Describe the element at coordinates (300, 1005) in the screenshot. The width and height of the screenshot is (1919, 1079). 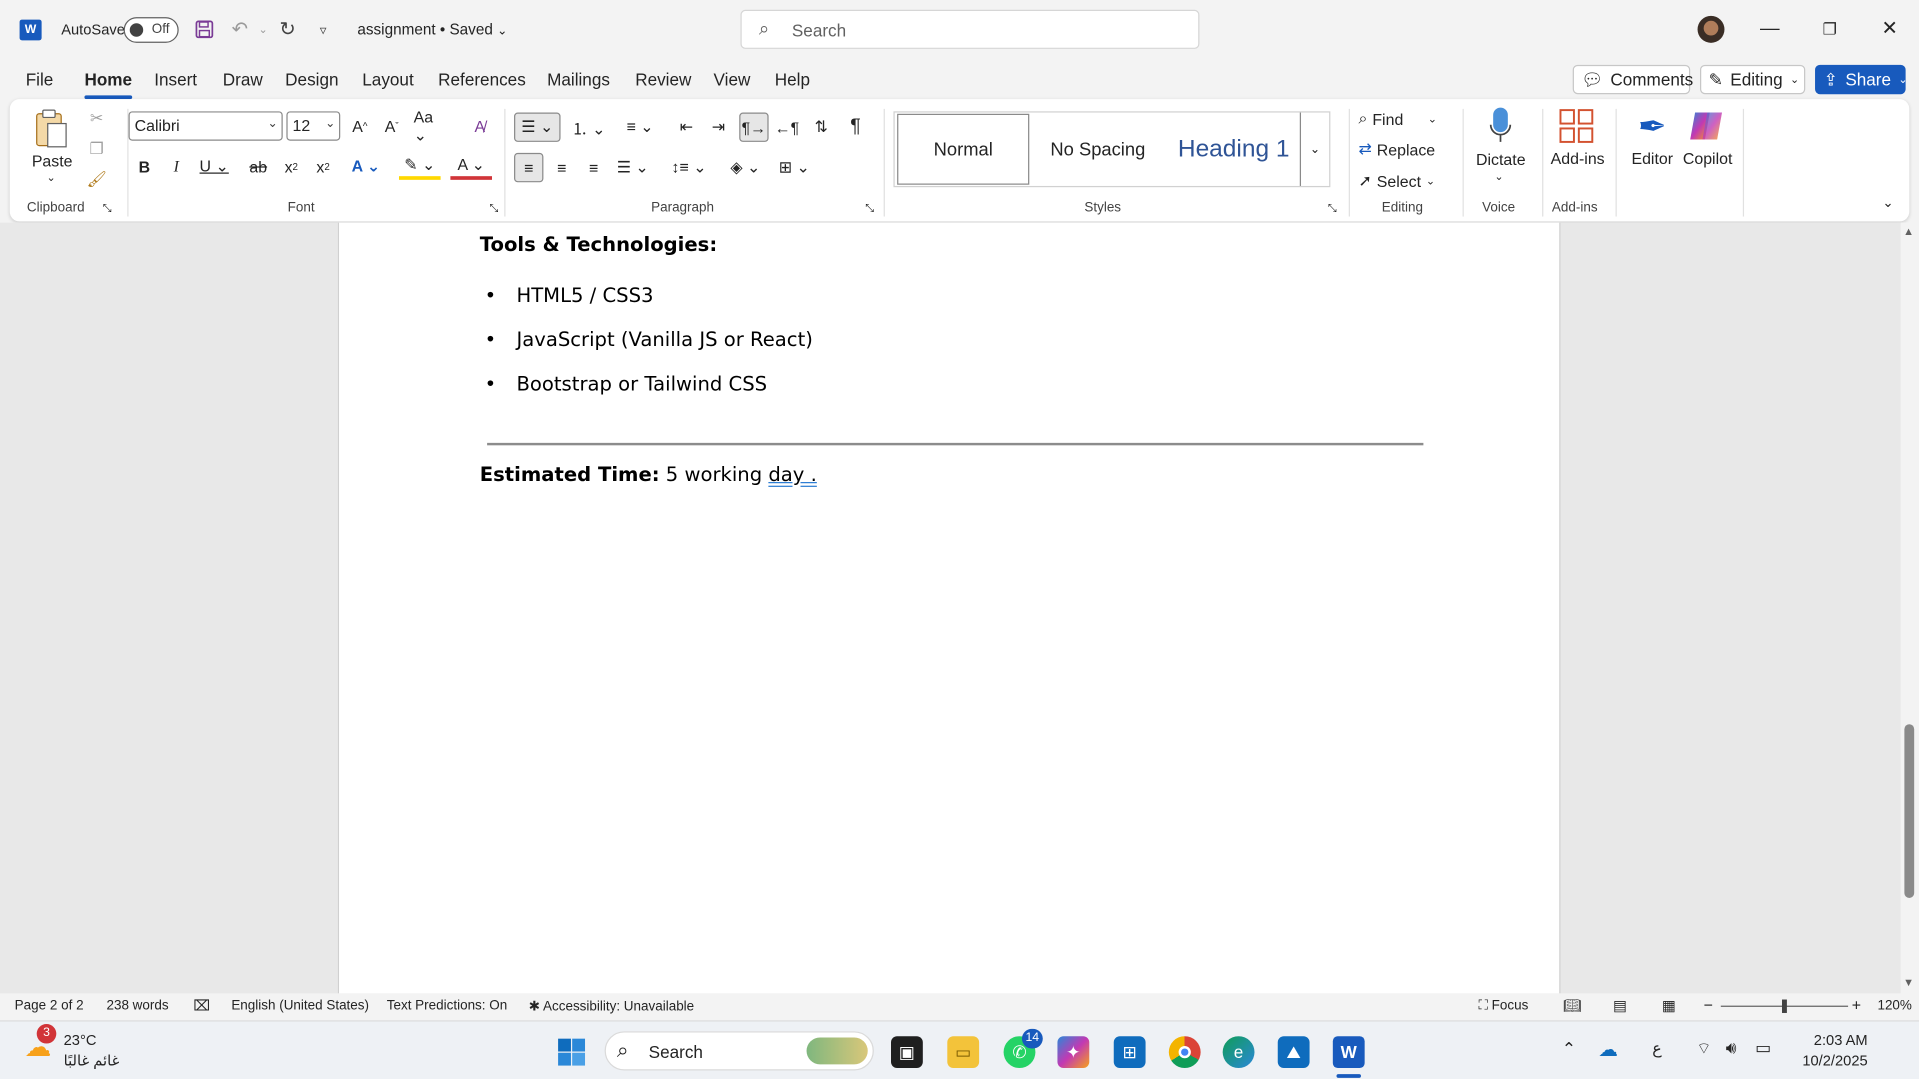
I see `language: English (United States)` at that location.